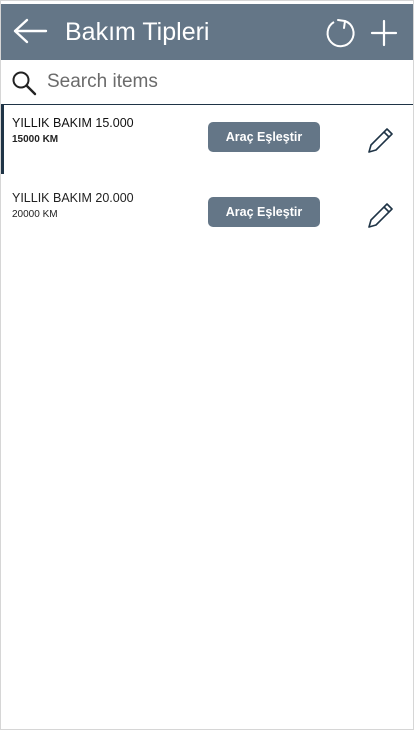 The height and width of the screenshot is (730, 414). Describe the element at coordinates (24, 83) in the screenshot. I see `search-icon` at that location.